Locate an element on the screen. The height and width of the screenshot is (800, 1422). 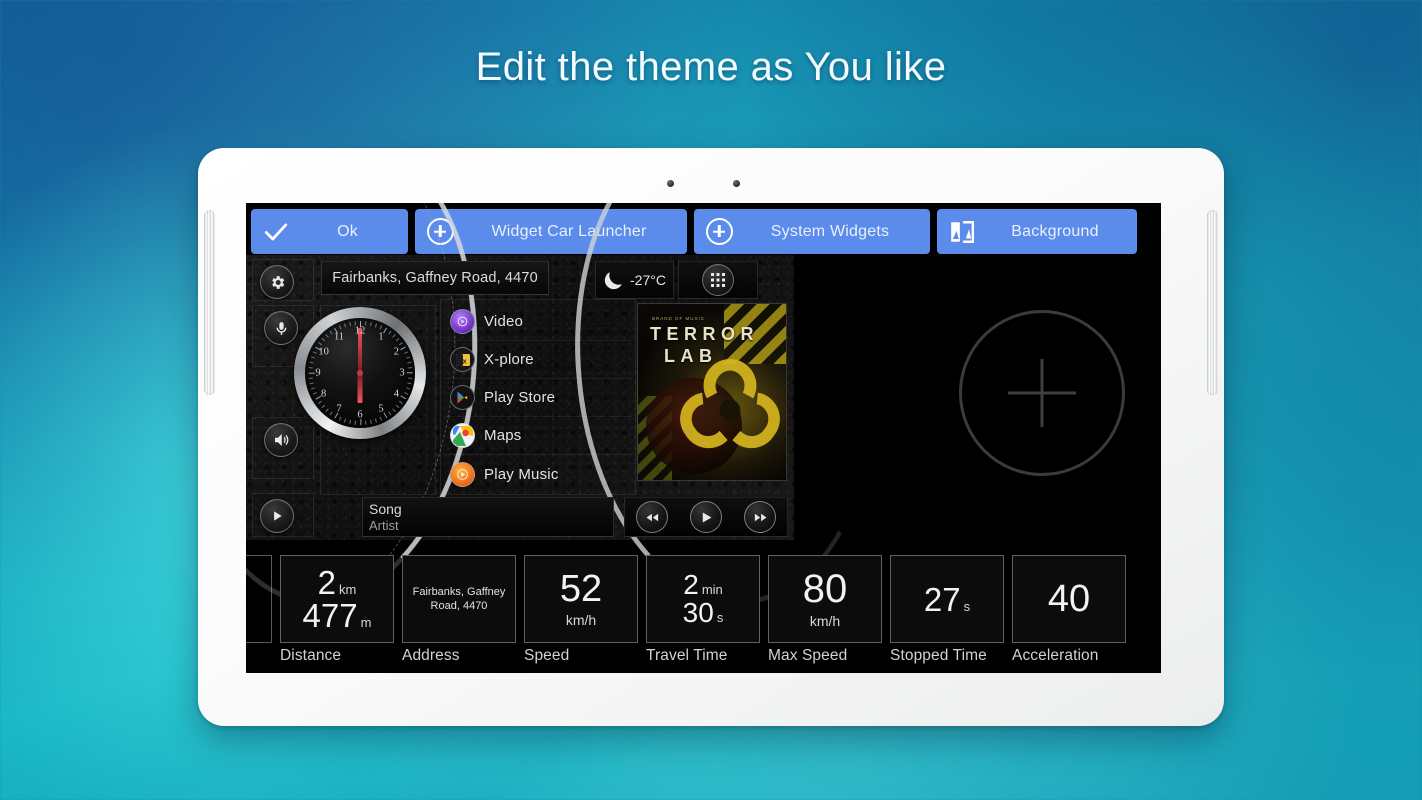
stat-caption: Acceleration is located at coordinates (1055, 655).